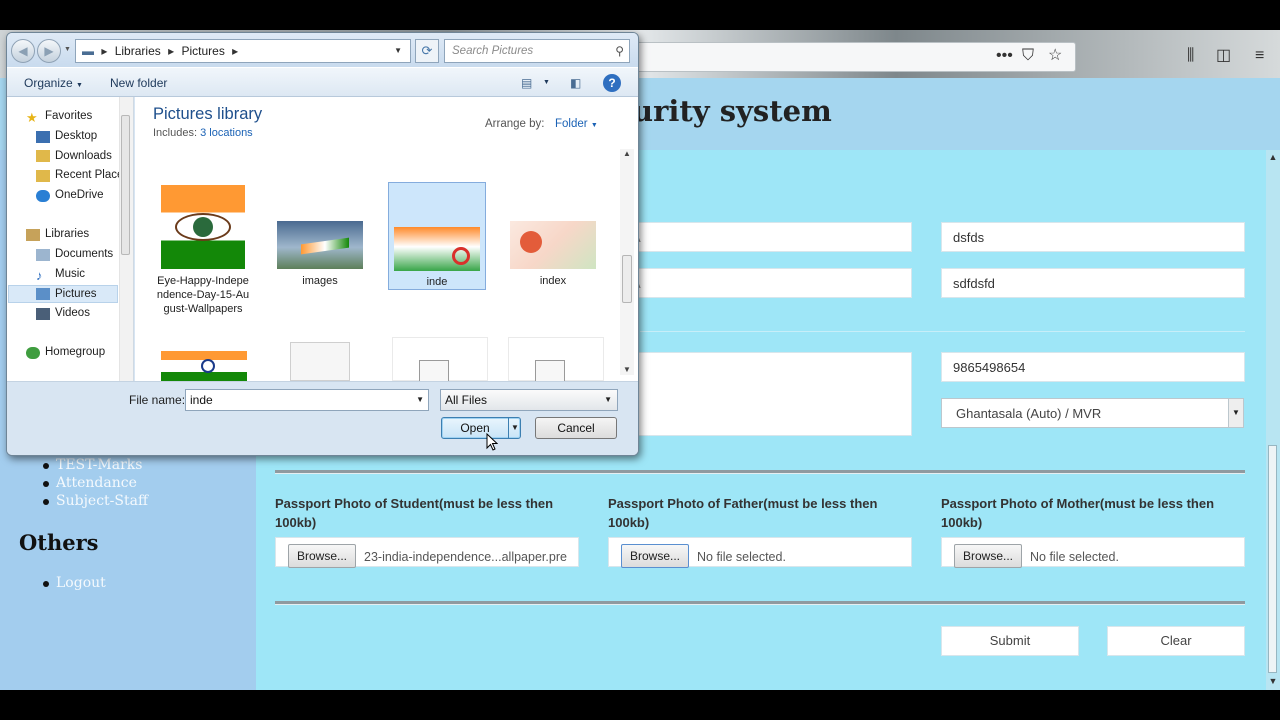 Image resolution: width=1280 pixels, height=720 pixels. Describe the element at coordinates (125, 185) in the screenshot. I see `nav-pane-scroll-thumb` at that location.